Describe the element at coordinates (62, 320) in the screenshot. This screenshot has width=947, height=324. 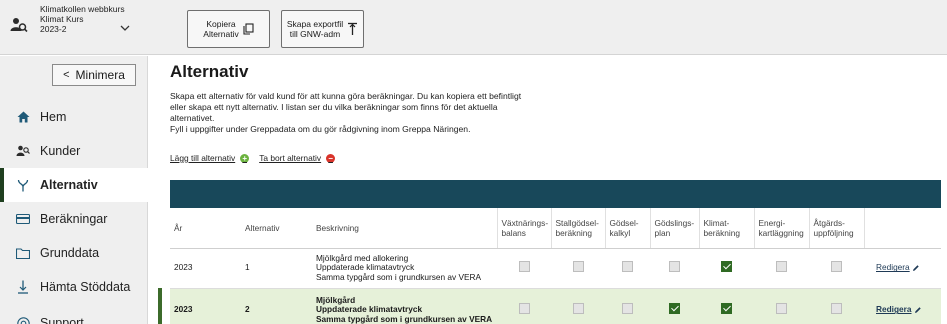
I see `sidebar-item-label: Support` at that location.